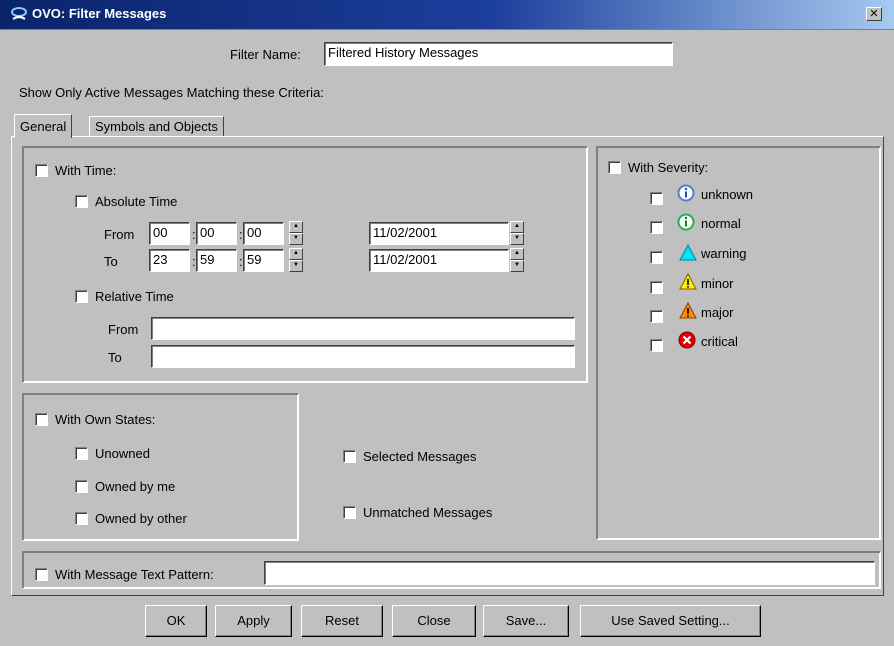 Image resolution: width=894 pixels, height=646 pixels. What do you see at coordinates (81, 518) in the screenshot?
I see `owned-by-other-checkbox` at bounding box center [81, 518].